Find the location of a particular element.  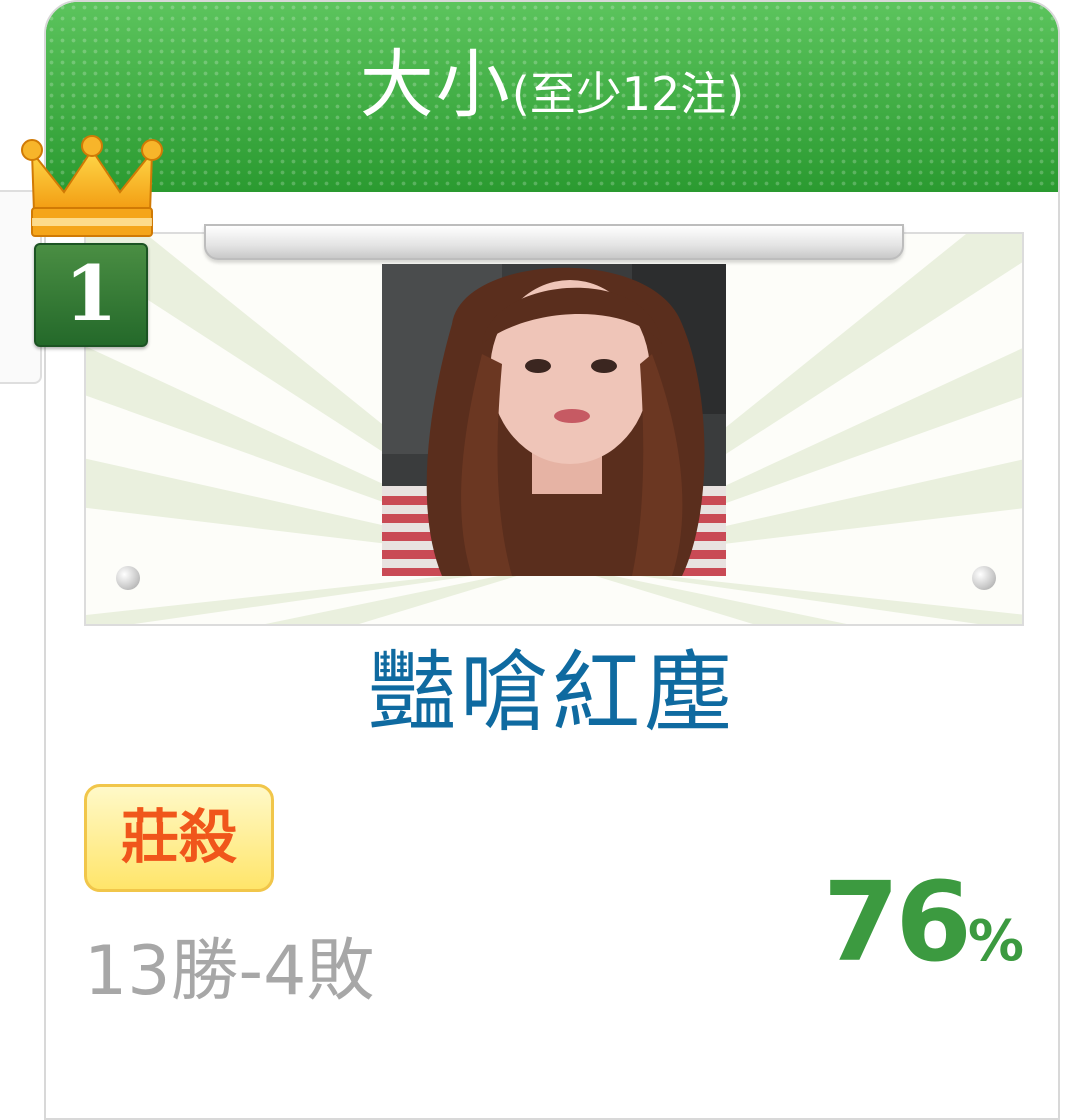

left-pin is located at coordinates (128, 578).